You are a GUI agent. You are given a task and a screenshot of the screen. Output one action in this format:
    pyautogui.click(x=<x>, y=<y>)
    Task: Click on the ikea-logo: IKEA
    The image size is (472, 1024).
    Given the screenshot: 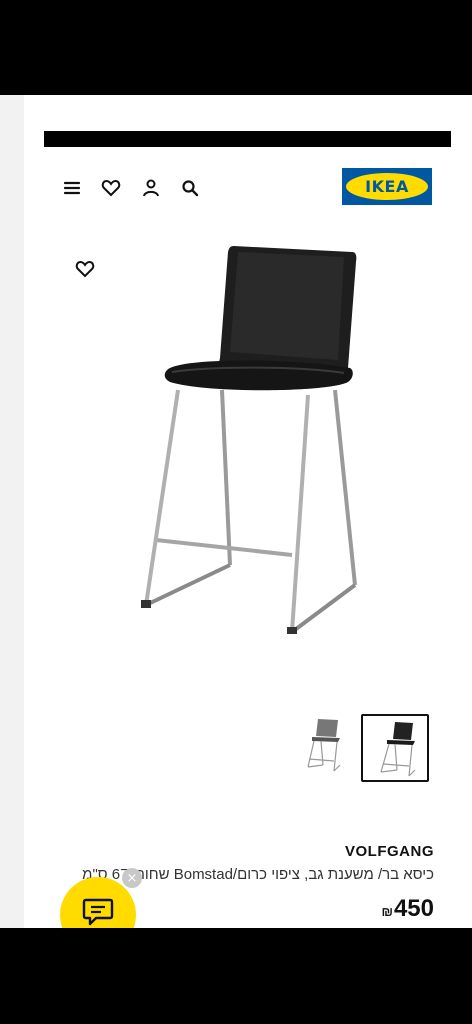 What is the action you would take?
    pyautogui.click(x=387, y=186)
    